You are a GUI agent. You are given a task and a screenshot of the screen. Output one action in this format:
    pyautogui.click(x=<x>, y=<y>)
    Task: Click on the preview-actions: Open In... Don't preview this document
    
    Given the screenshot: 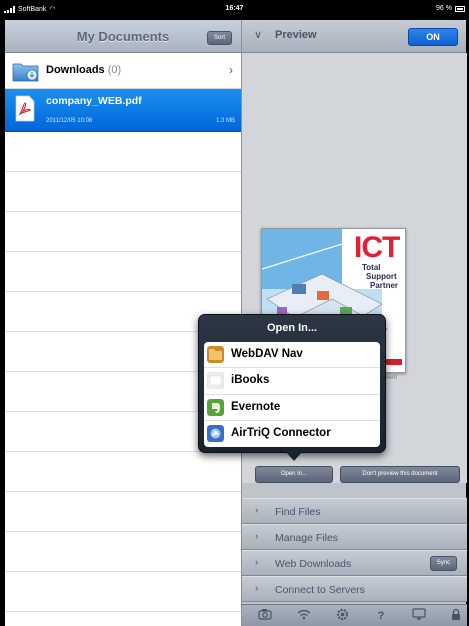 What is the action you would take?
    pyautogui.click(x=354, y=477)
    